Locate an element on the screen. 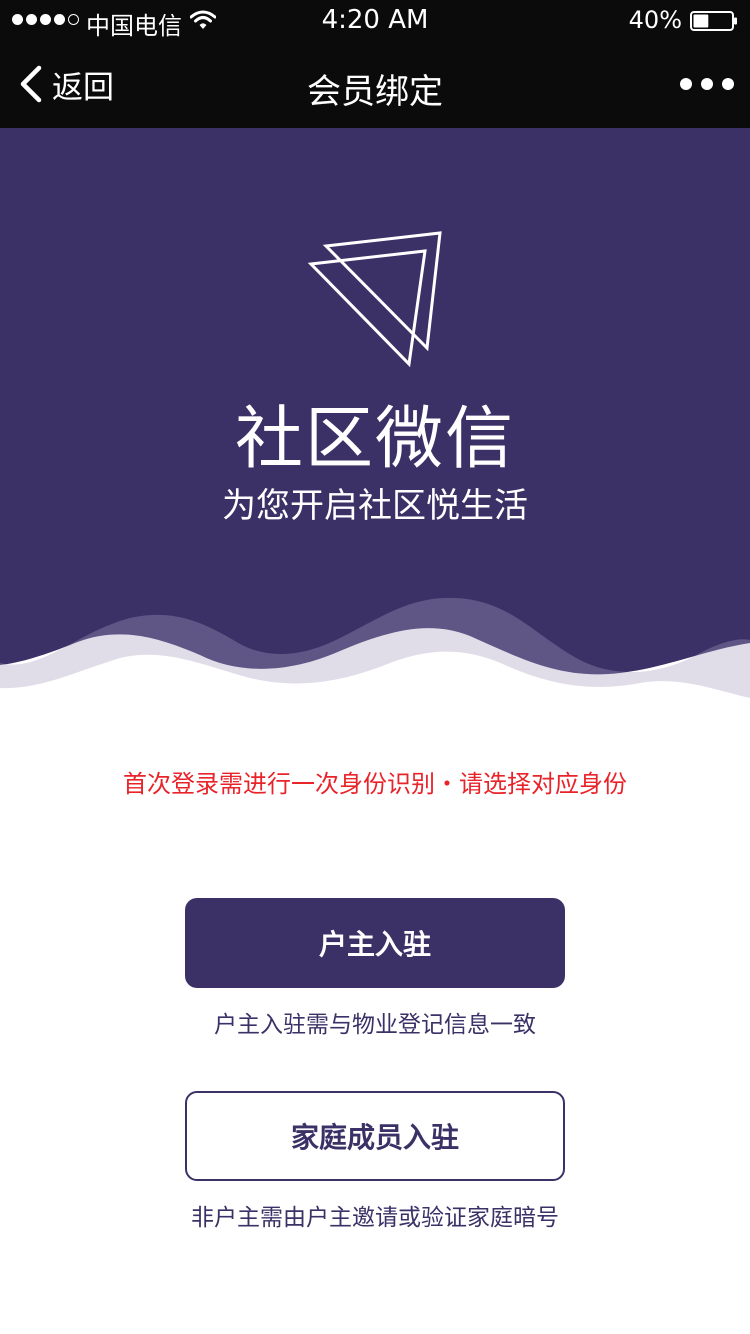 This screenshot has width=750, height=1334. family-member-join-label: 家庭成员入驻 is located at coordinates (374, 1137).